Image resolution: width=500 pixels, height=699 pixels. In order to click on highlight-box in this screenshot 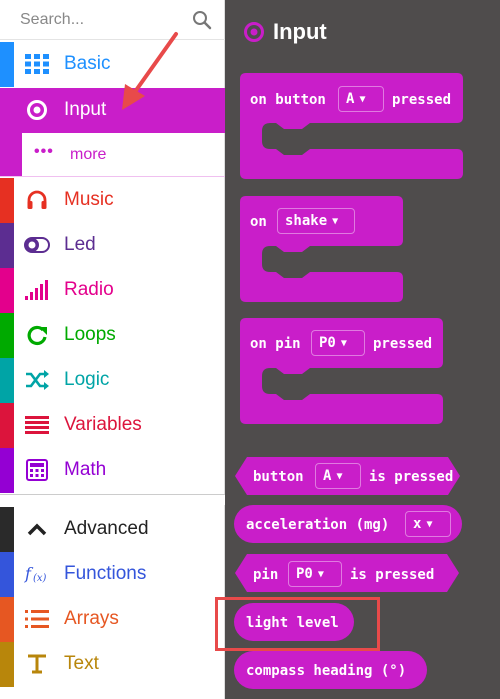, I will do `click(297, 624)`.